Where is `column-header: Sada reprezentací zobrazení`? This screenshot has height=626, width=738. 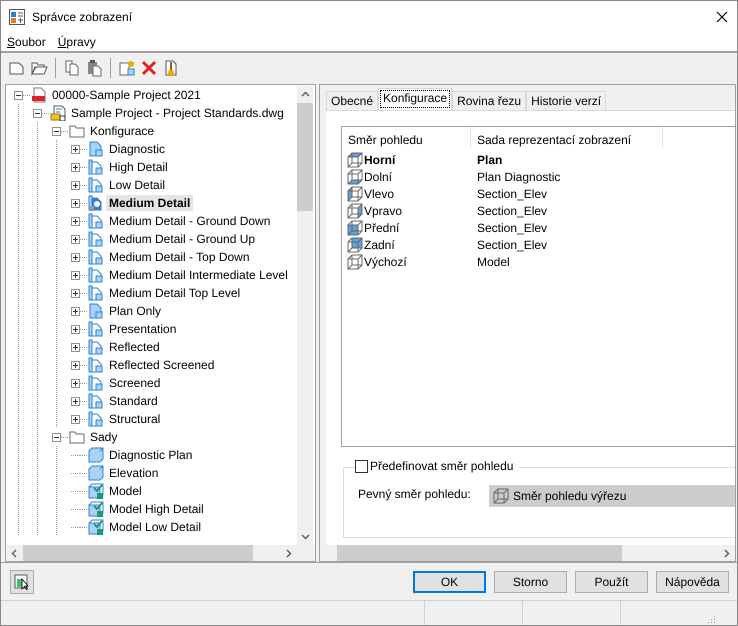
column-header: Sada reprezentací zobrazení is located at coordinates (567, 138).